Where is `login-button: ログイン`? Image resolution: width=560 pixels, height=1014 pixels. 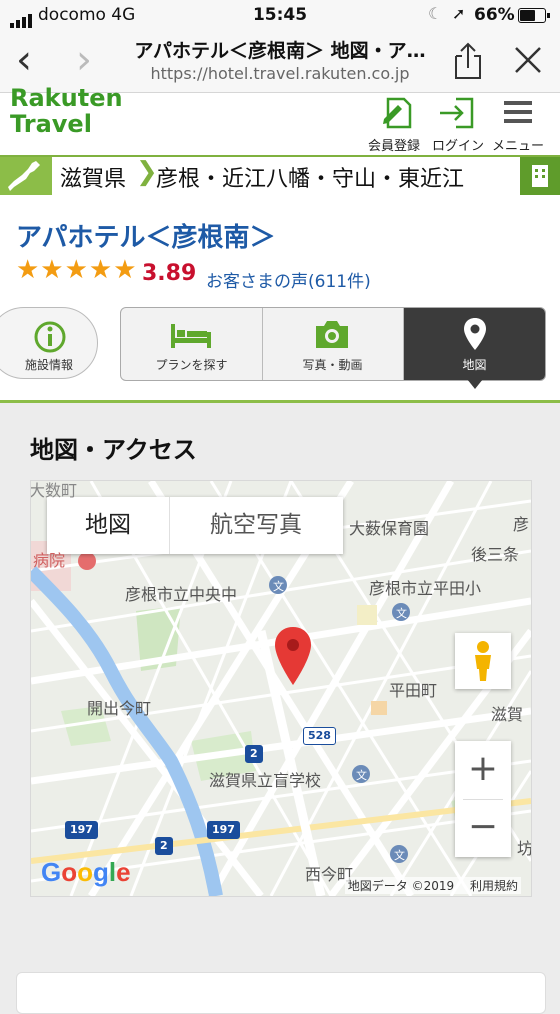
login-button: ログイン is located at coordinates (458, 124).